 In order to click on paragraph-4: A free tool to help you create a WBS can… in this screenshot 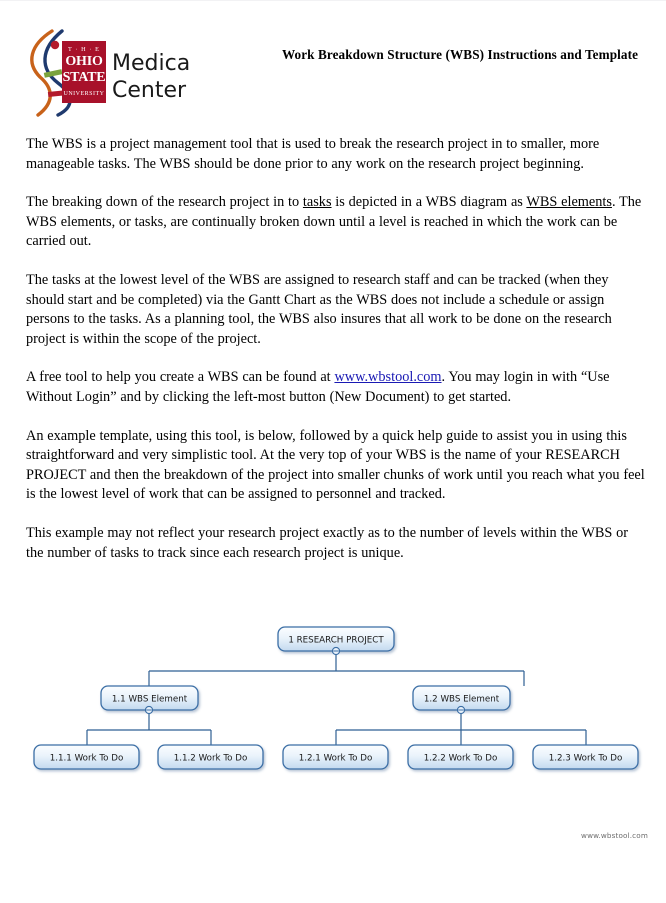, I will do `click(318, 387)`.